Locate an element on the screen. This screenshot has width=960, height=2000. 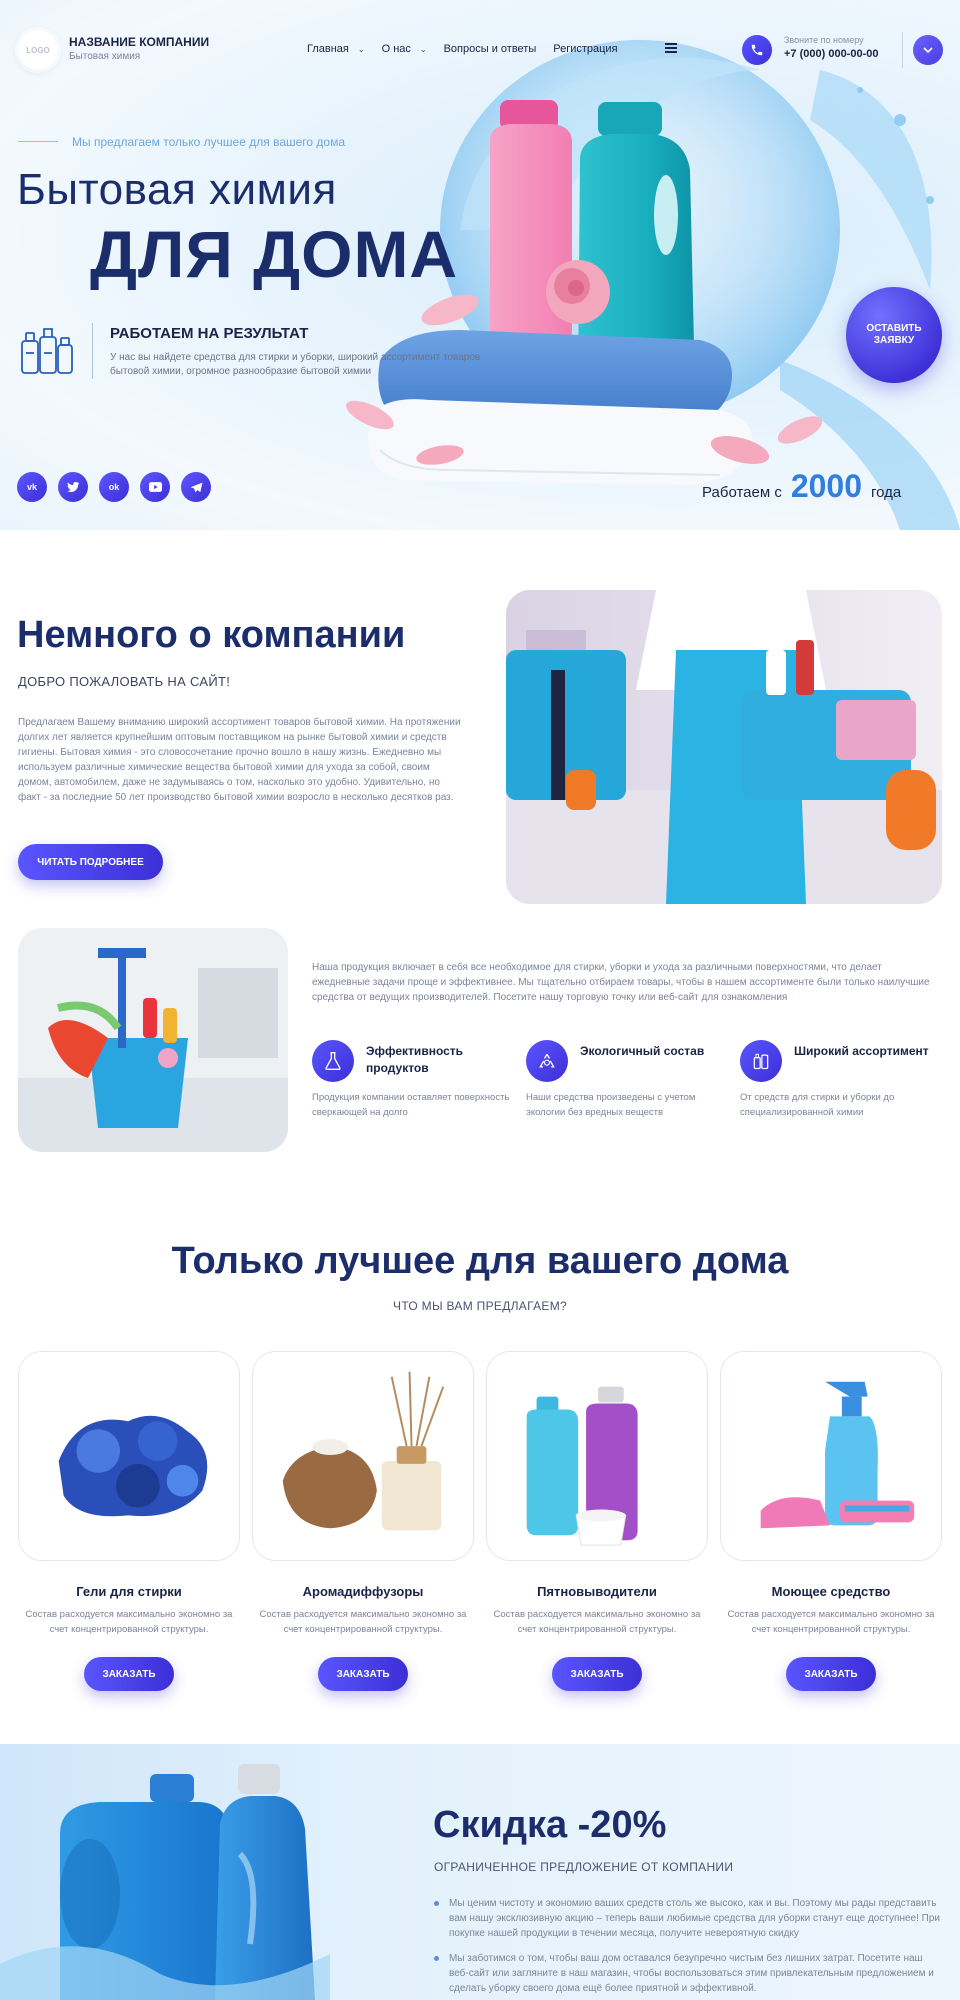
request-button-label: ОСТАВИТЬ ЗАЯВКУ is located at coordinates (894, 334).